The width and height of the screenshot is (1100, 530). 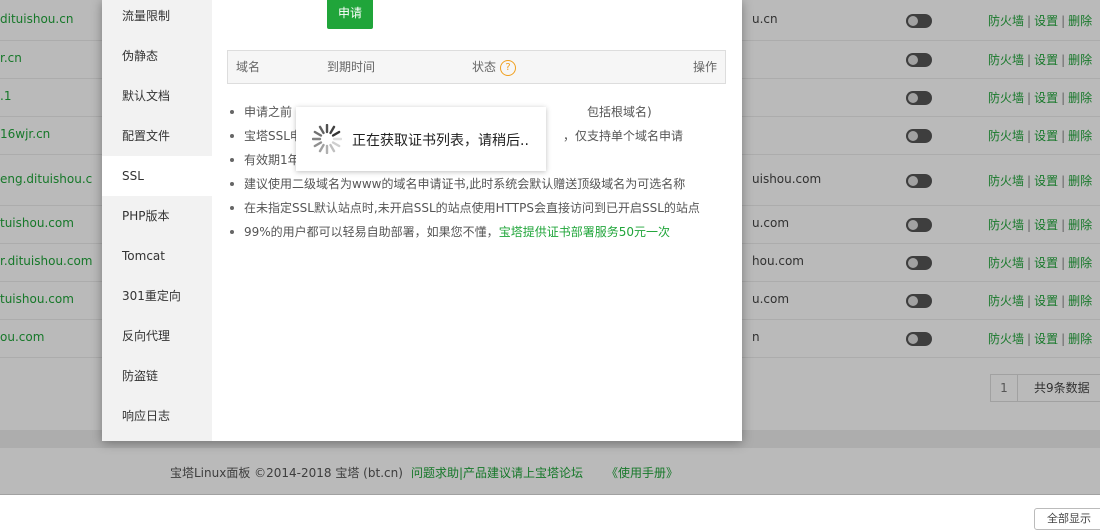 I want to click on side-menu-item: PHP版本, so click(x=157, y=216).